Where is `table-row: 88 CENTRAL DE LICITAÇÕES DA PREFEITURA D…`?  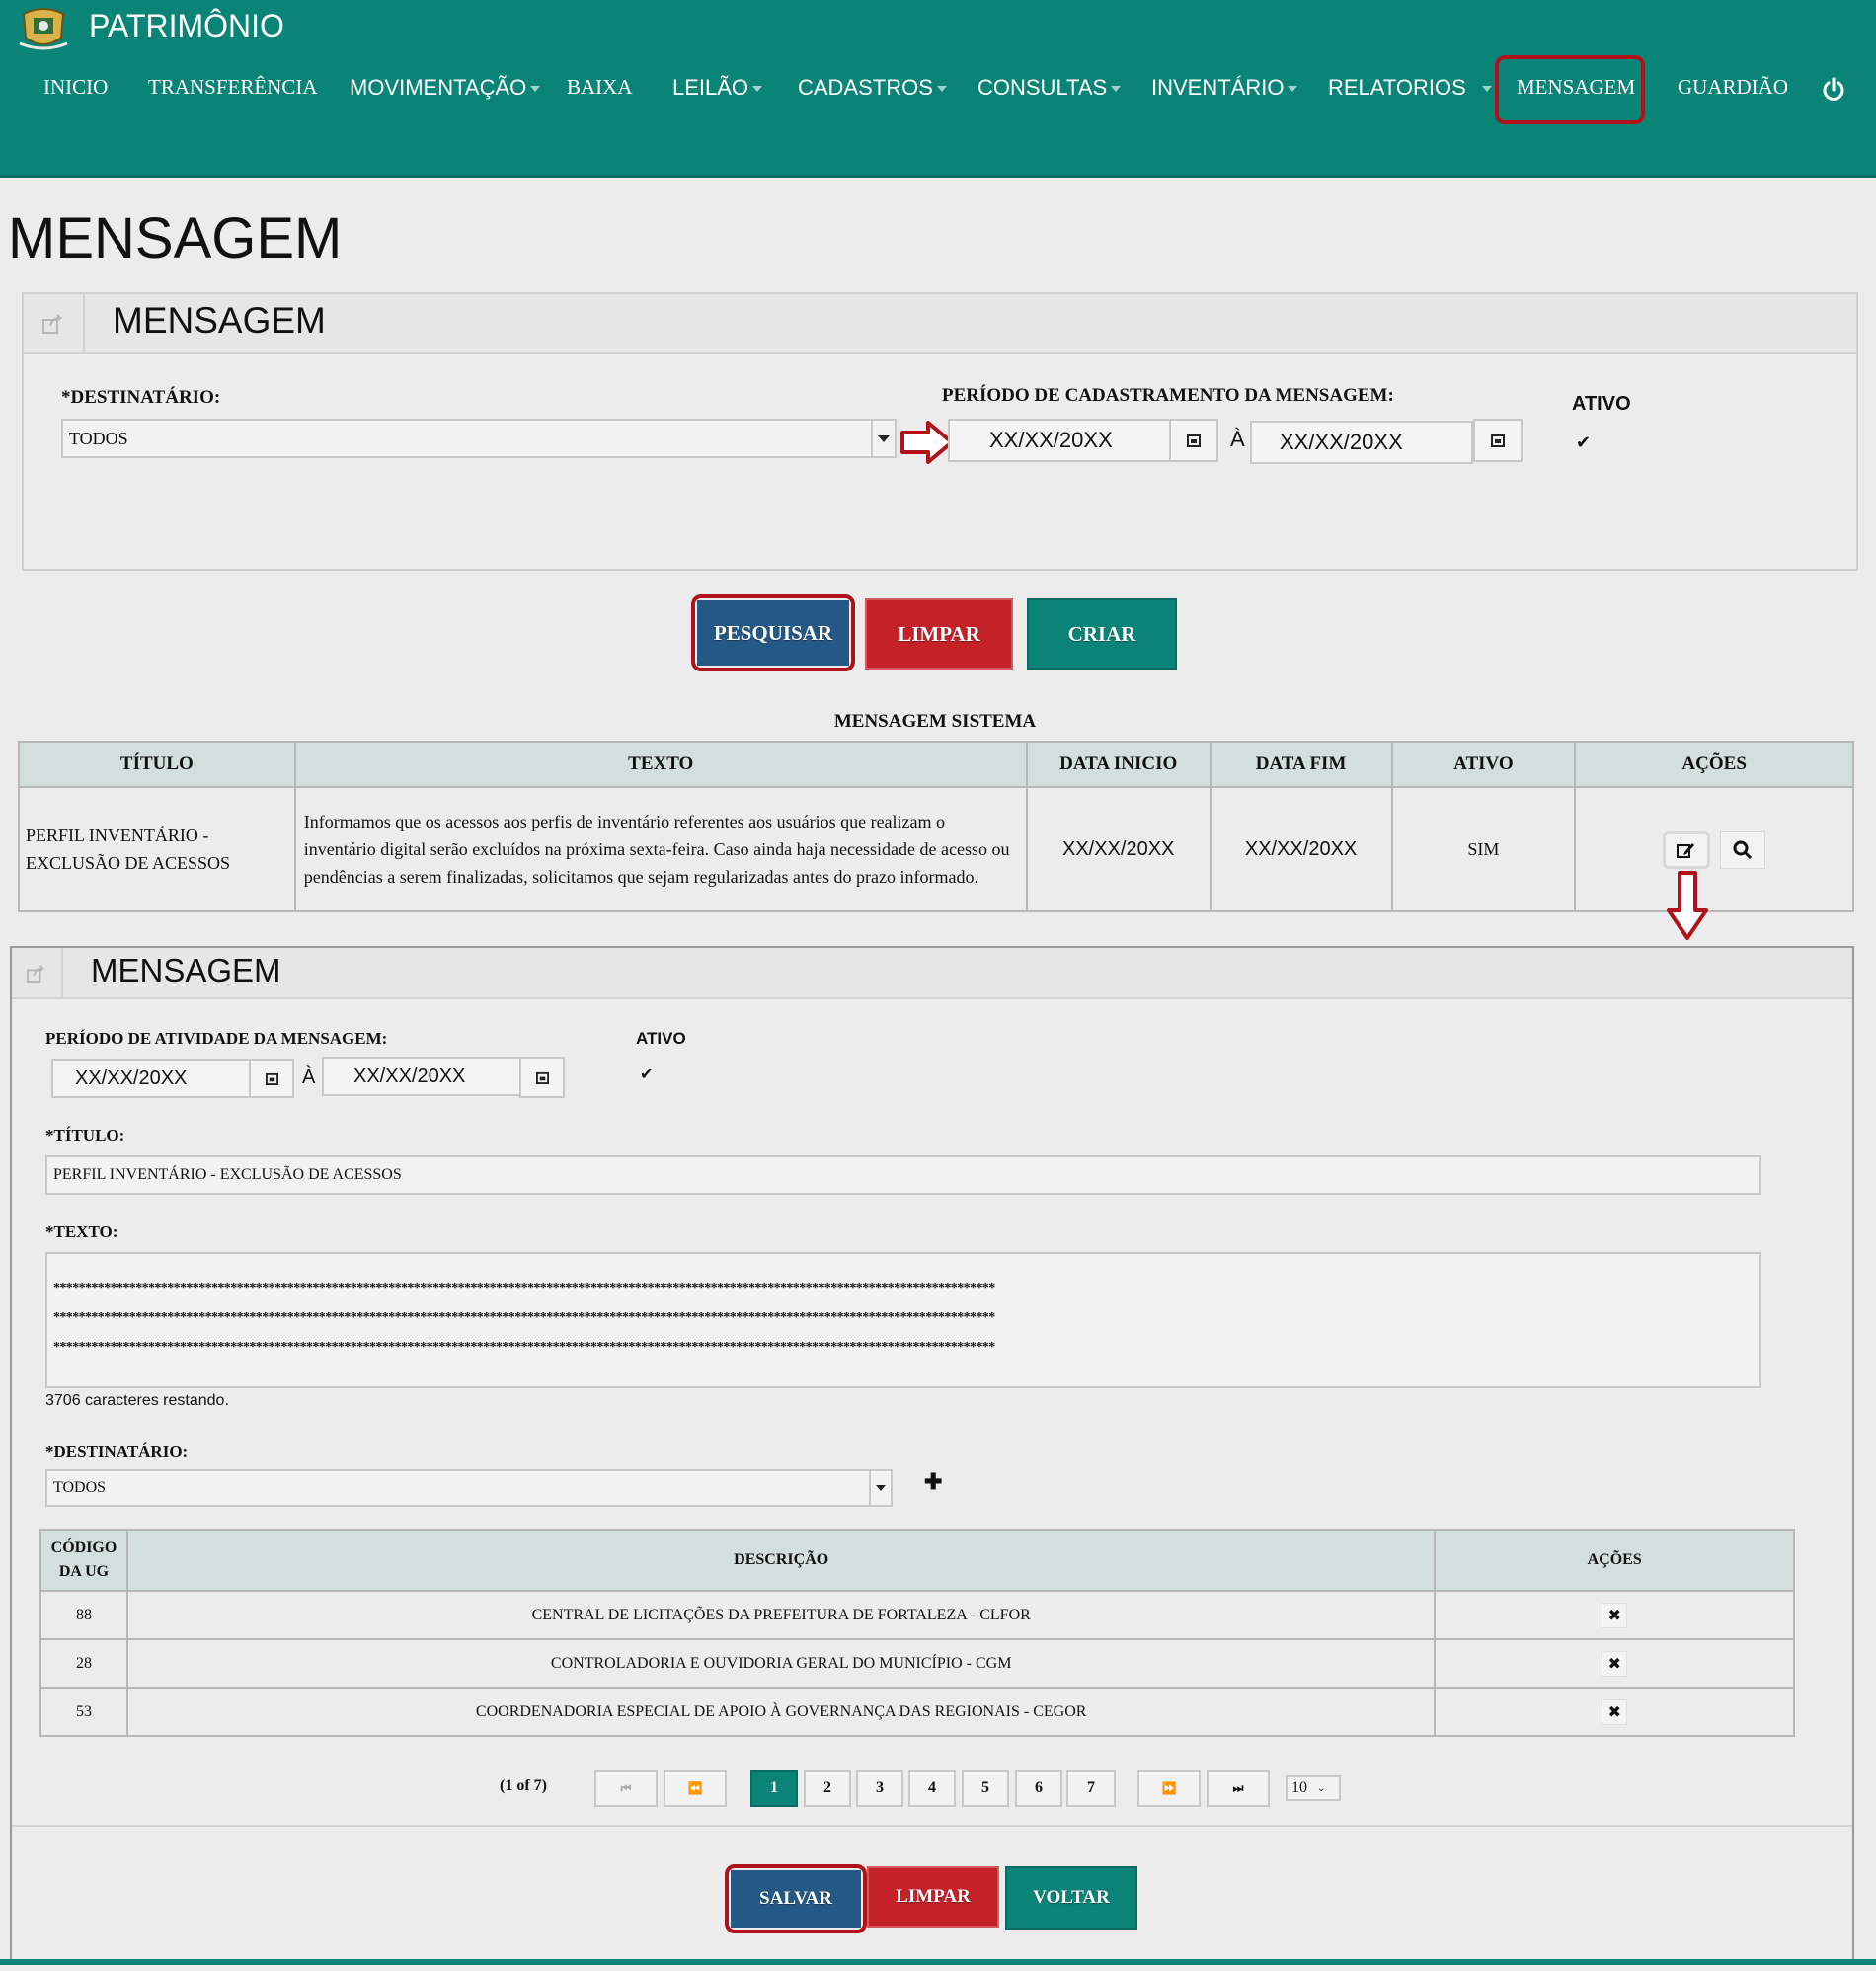 table-row: 88 CENTRAL DE LICITAÇÕES DA PREFEITURA D… is located at coordinates (917, 1615).